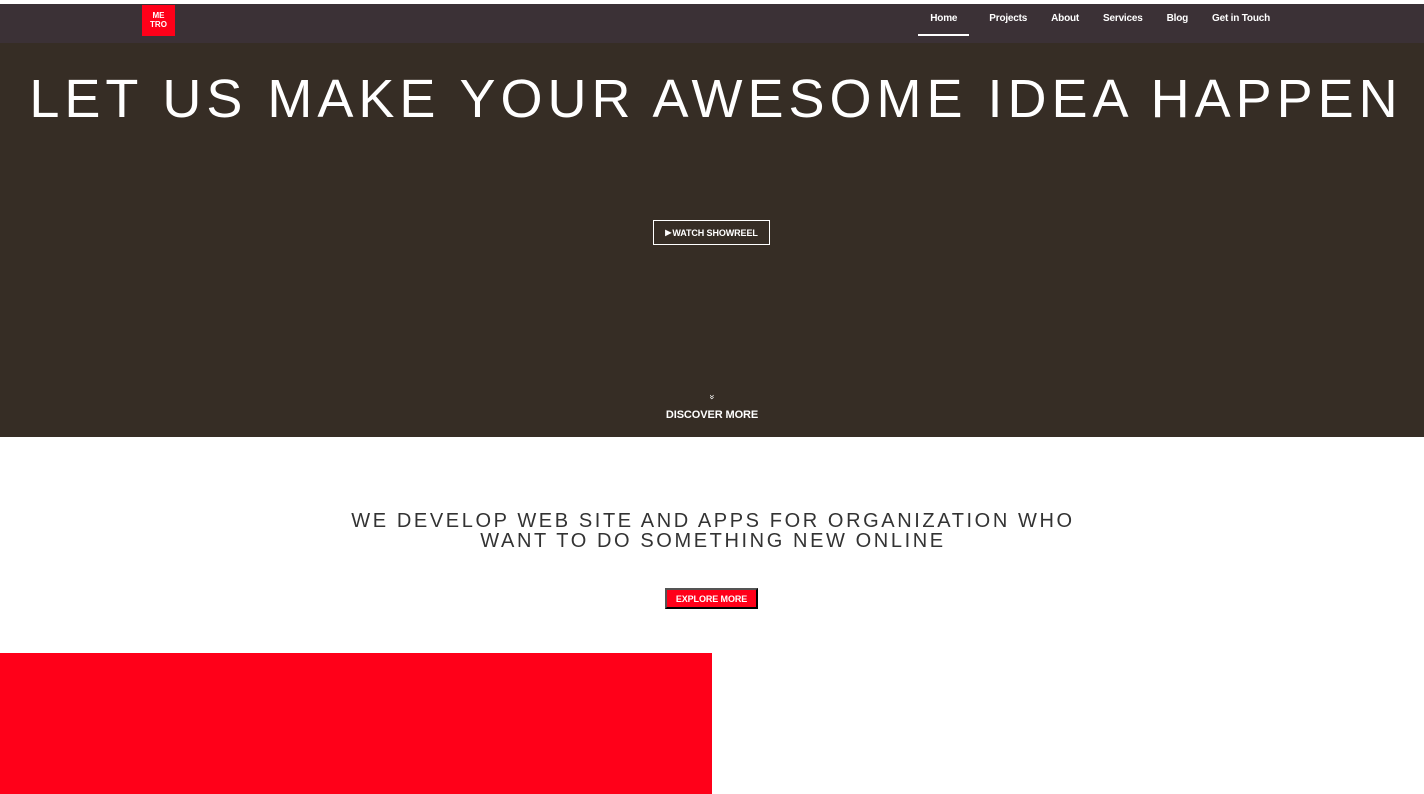  I want to click on nav-item-services: Services, so click(1123, 23).